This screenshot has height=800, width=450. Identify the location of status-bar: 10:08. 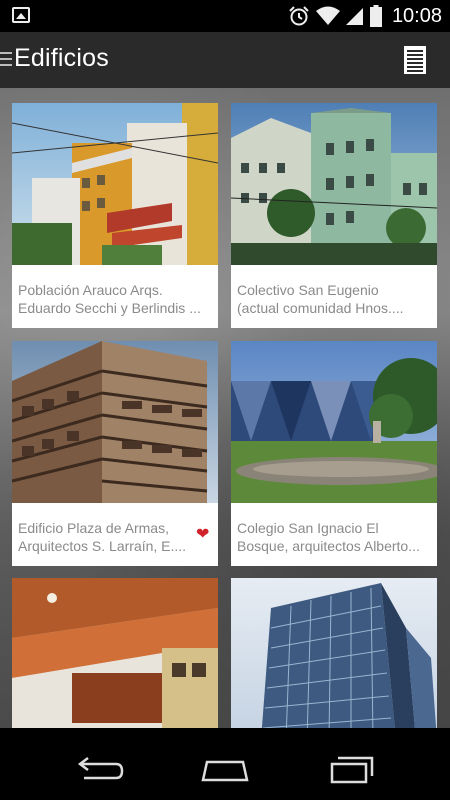
(225, 16).